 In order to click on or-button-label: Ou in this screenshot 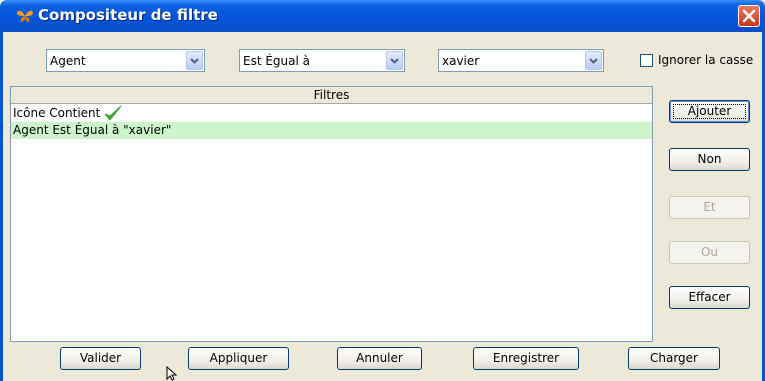, I will do `click(709, 252)`.